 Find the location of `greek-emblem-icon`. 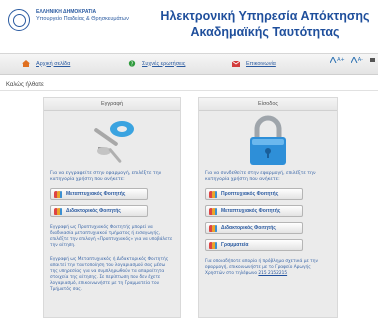

greek-emblem-icon is located at coordinates (19, 20).